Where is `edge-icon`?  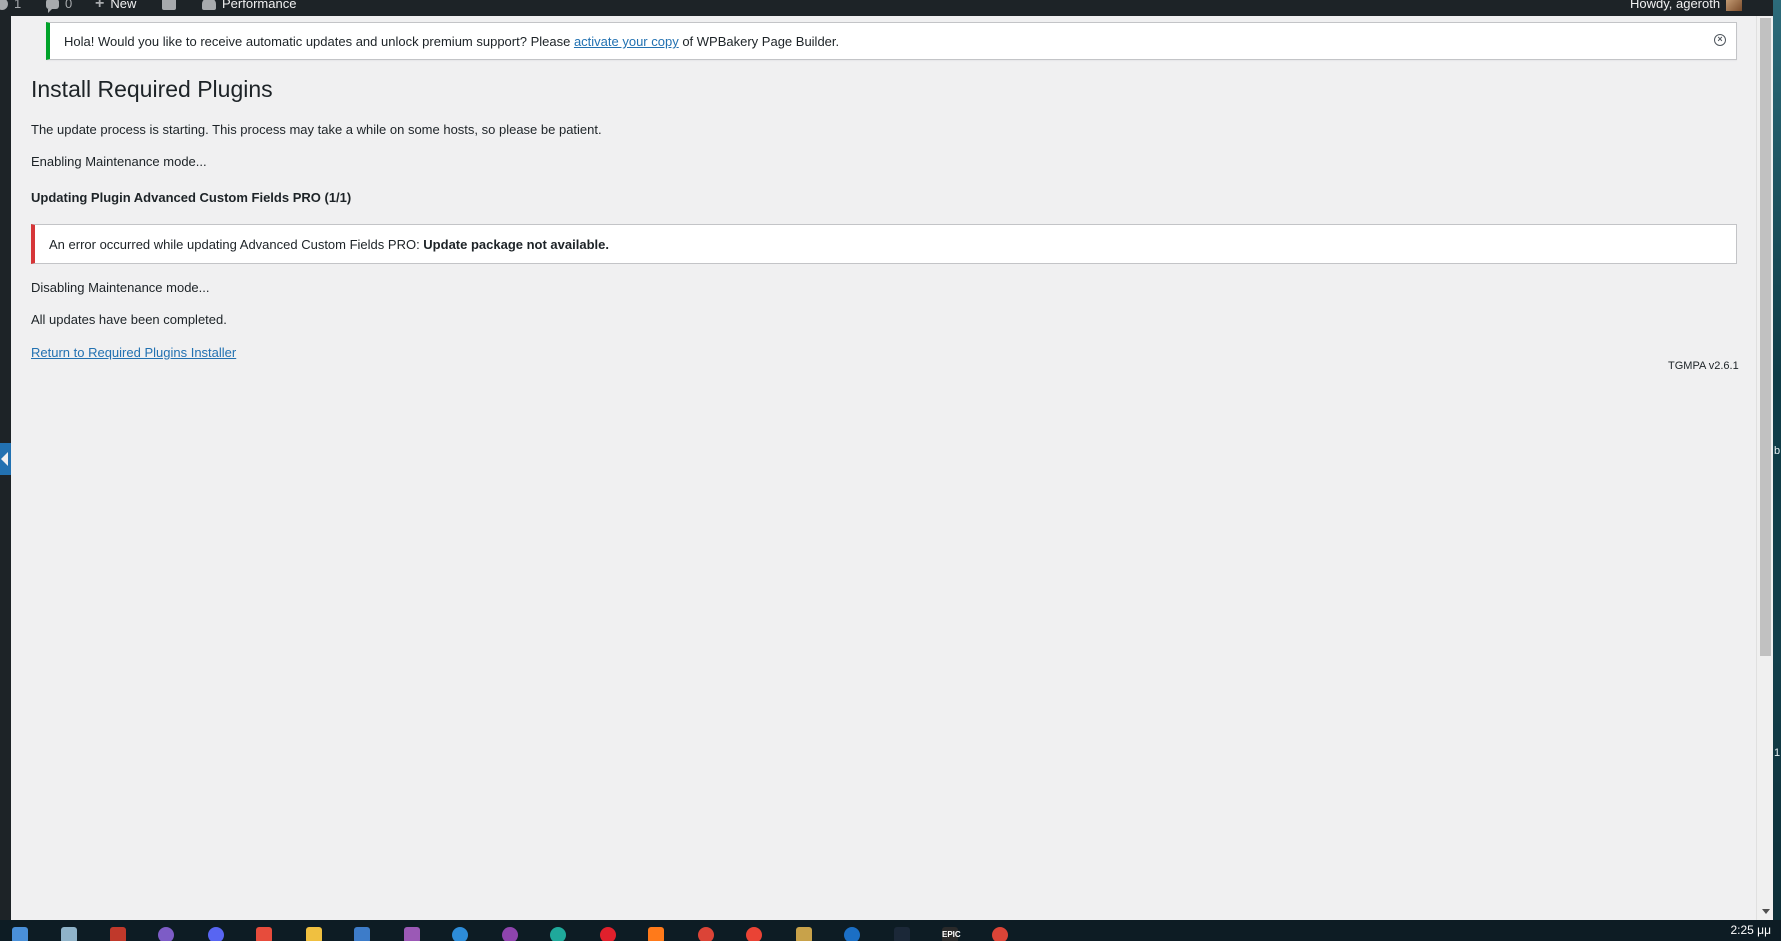 edge-icon is located at coordinates (558, 934).